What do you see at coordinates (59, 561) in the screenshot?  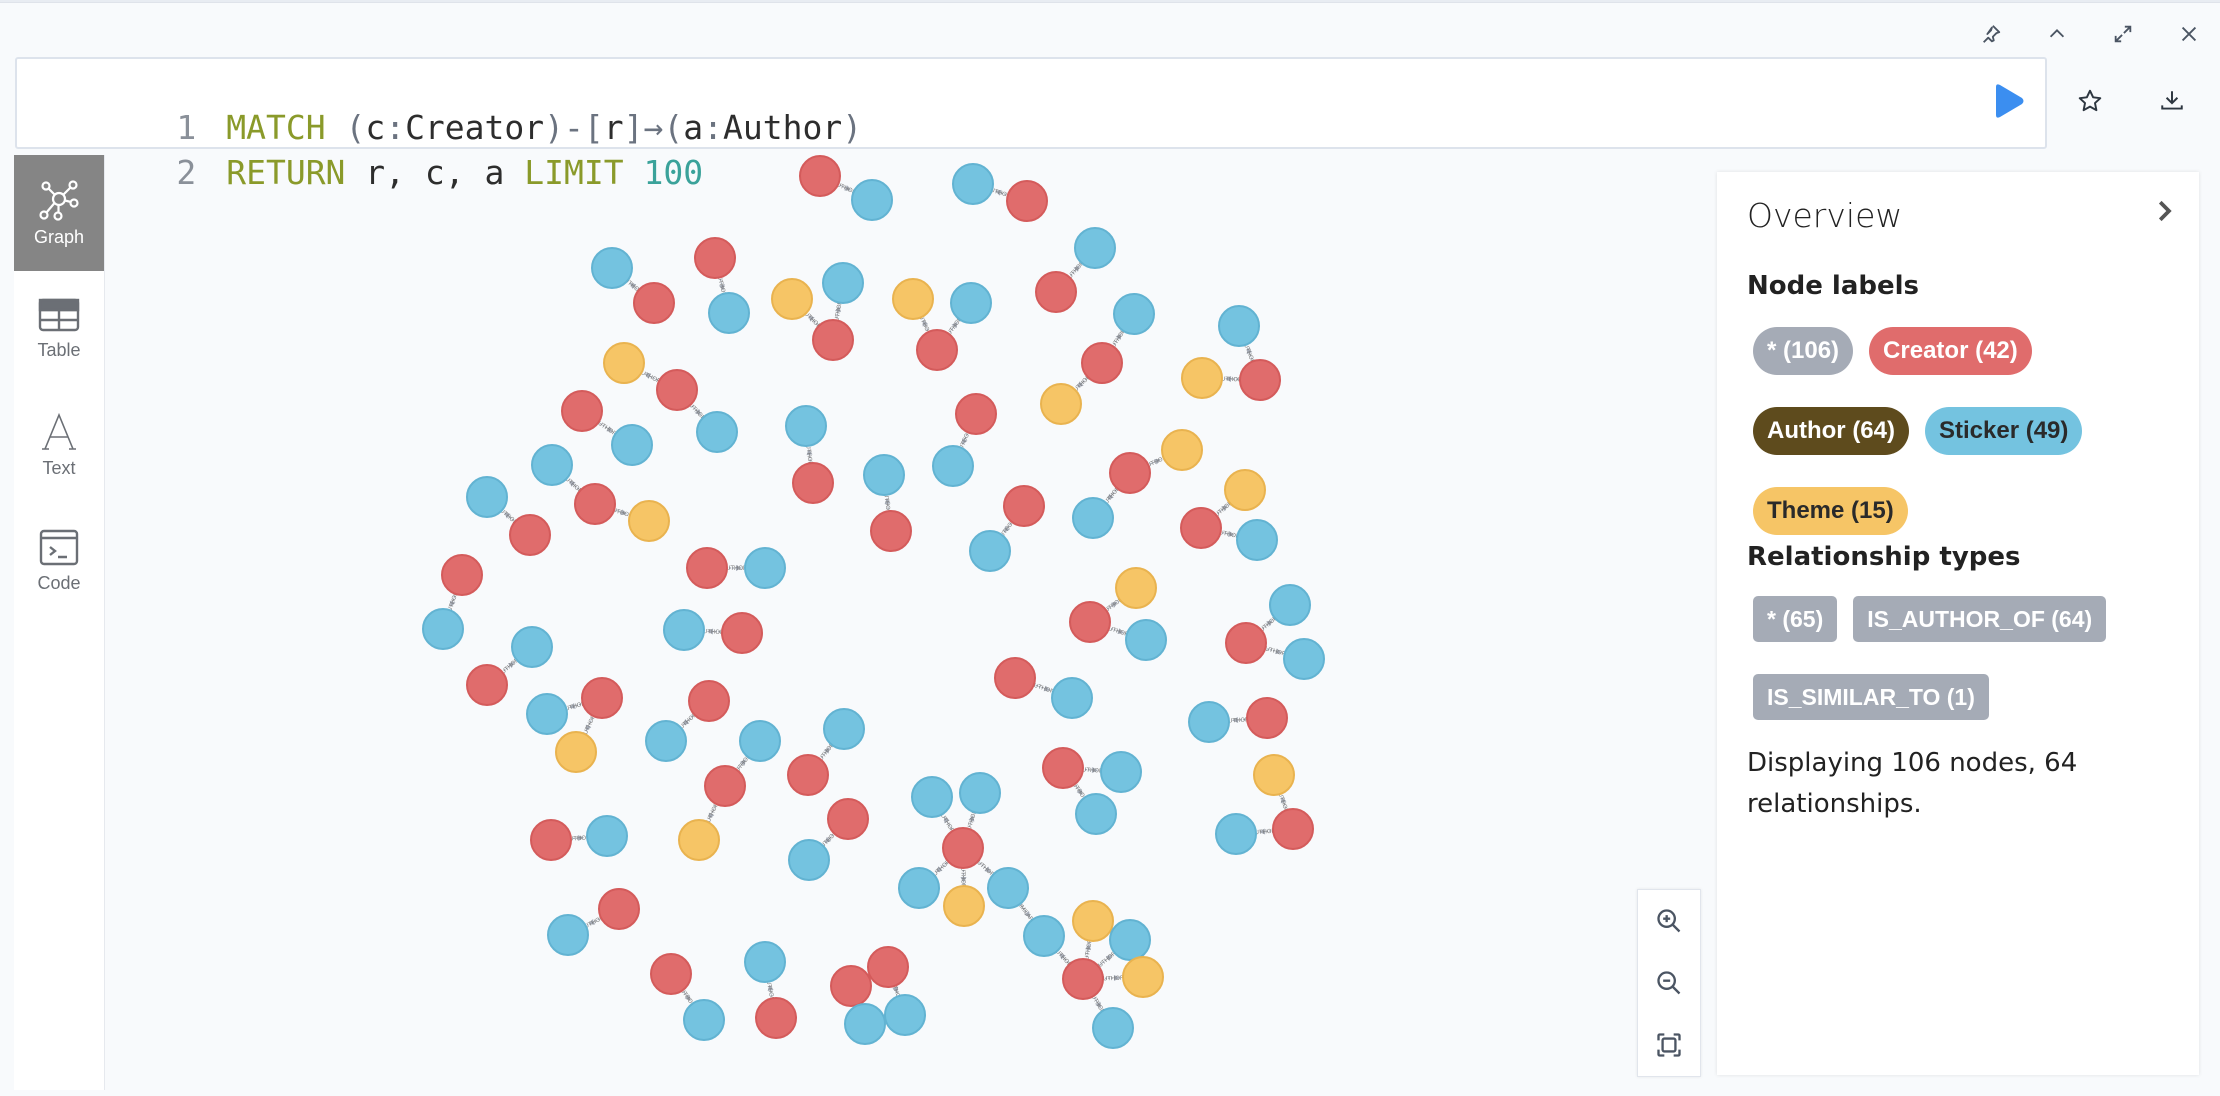 I see `sidebar-item-code: Code` at bounding box center [59, 561].